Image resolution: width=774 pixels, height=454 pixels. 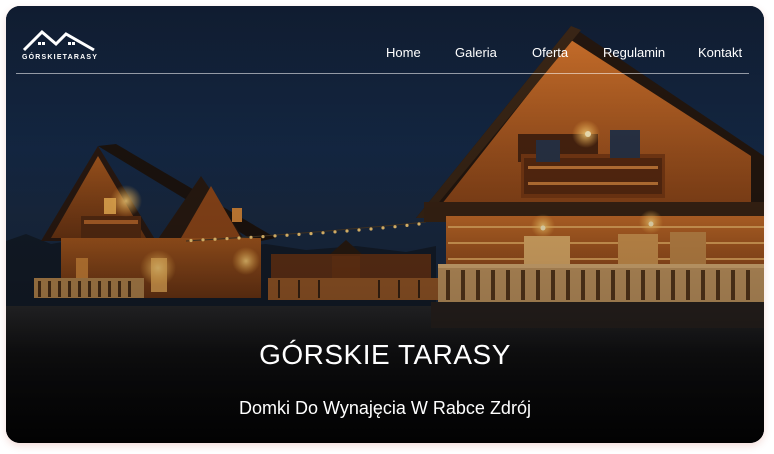 What do you see at coordinates (720, 52) in the screenshot?
I see `nav-kontakt: Kontakt` at bounding box center [720, 52].